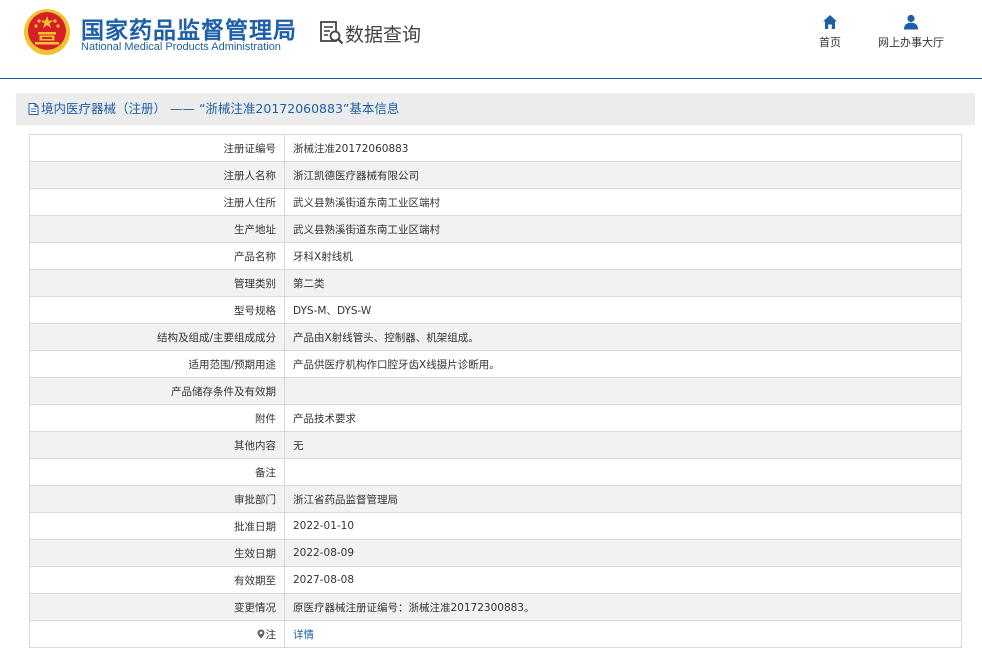 The image size is (982, 665). Describe the element at coordinates (47, 32) in the screenshot. I see `national-emblem-logo` at that location.